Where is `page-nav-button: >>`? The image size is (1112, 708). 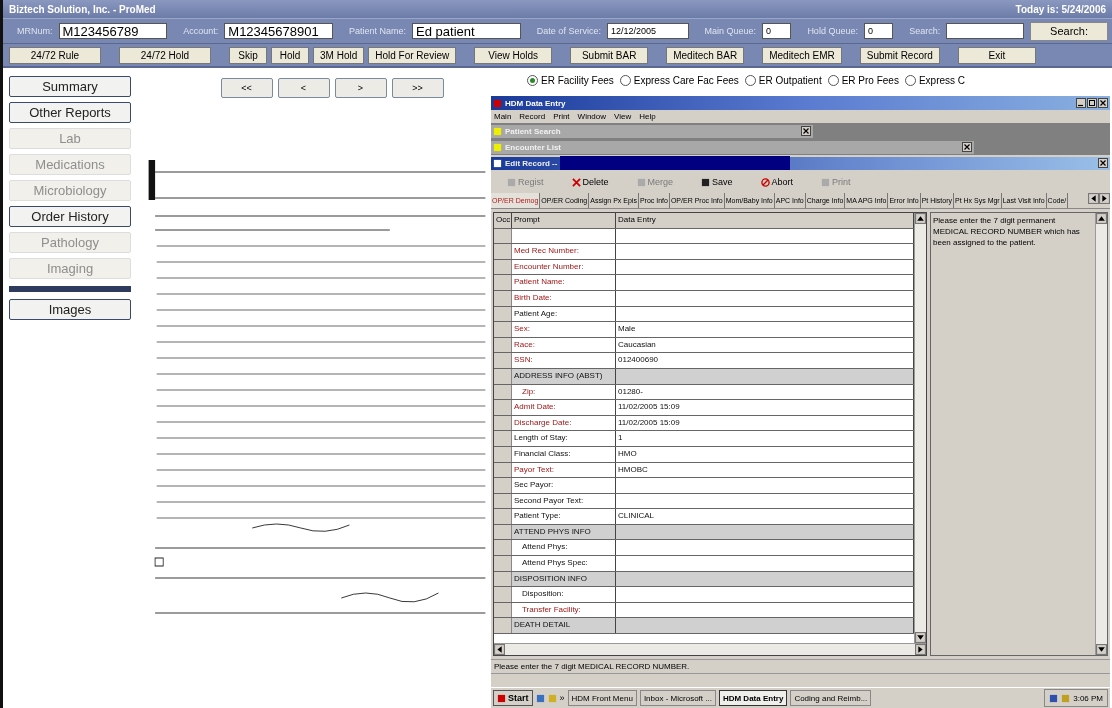 page-nav-button: >> is located at coordinates (417, 88).